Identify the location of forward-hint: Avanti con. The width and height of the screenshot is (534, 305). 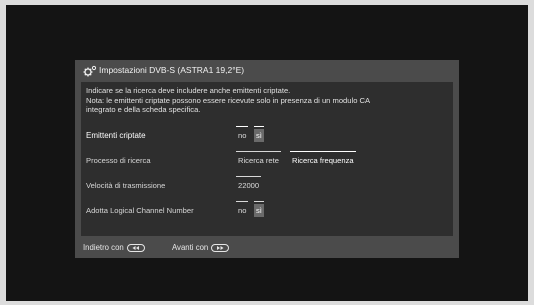
(201, 247).